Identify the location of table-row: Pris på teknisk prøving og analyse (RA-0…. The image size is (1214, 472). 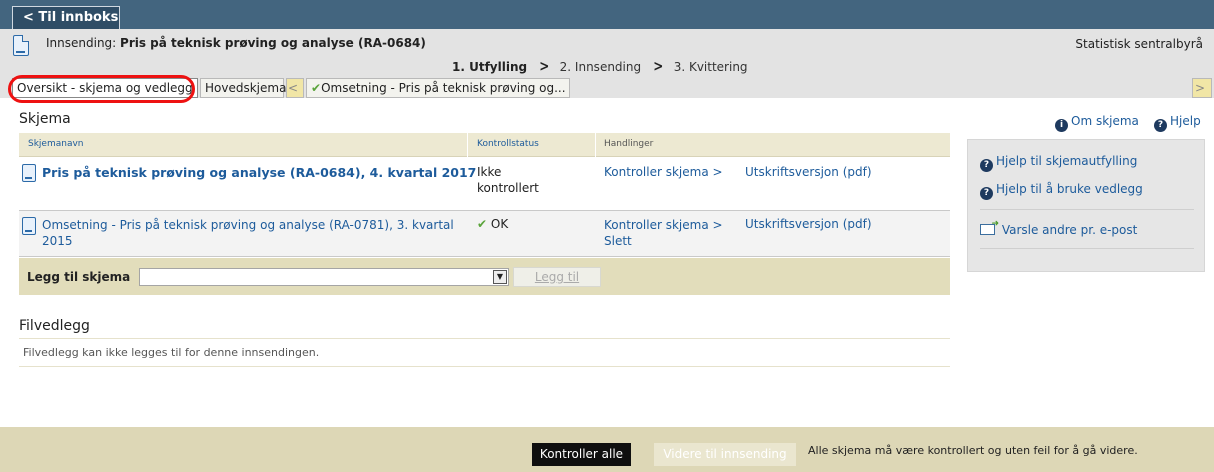
(484, 184).